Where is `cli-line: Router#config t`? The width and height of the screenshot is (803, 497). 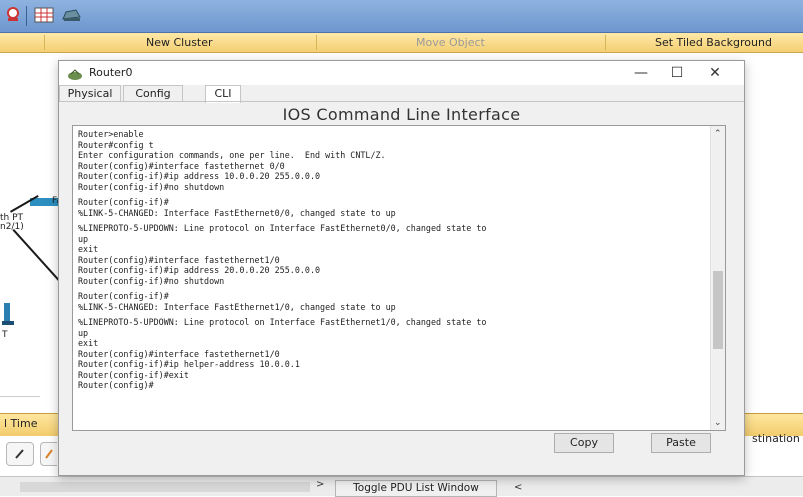 cli-line: Router#config t is located at coordinates (116, 144).